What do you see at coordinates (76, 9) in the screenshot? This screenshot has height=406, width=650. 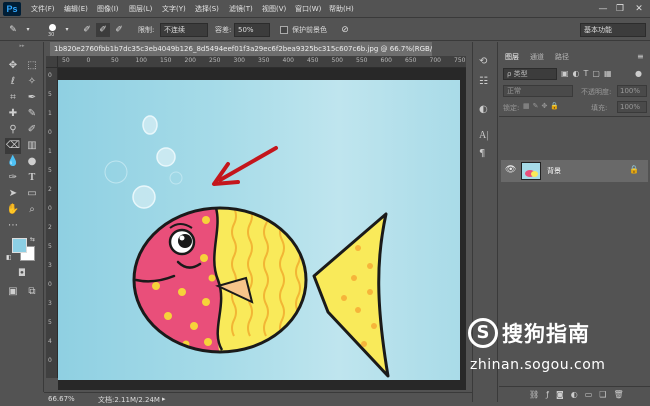 I see `menu-edit: 编辑(E)` at bounding box center [76, 9].